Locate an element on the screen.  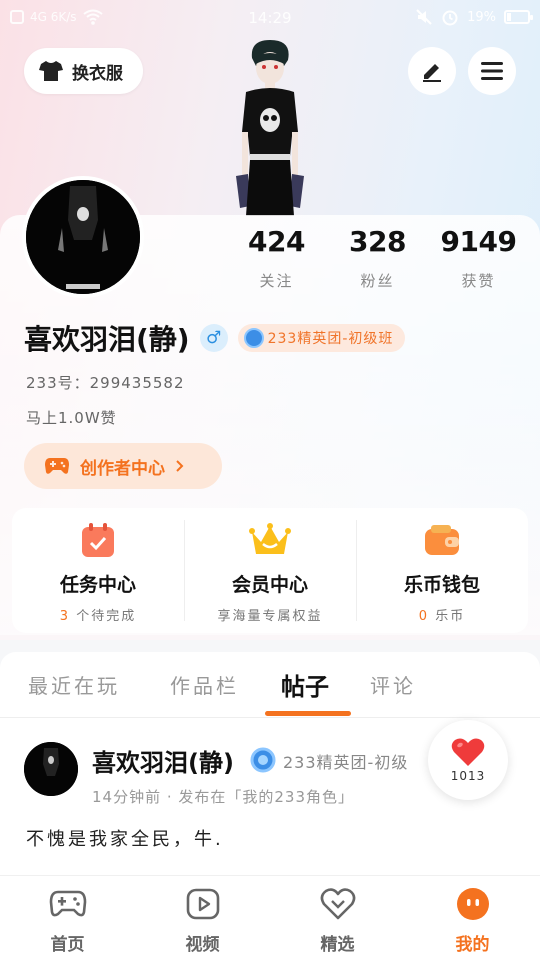
post-author-avatar is located at coordinates (51, 769).